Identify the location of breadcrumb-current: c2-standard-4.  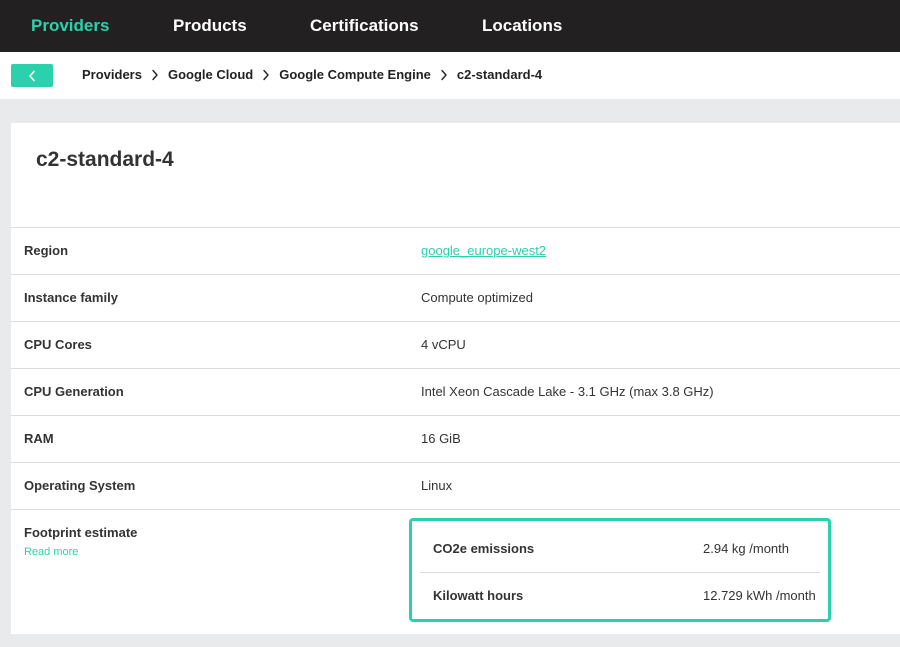
(499, 74).